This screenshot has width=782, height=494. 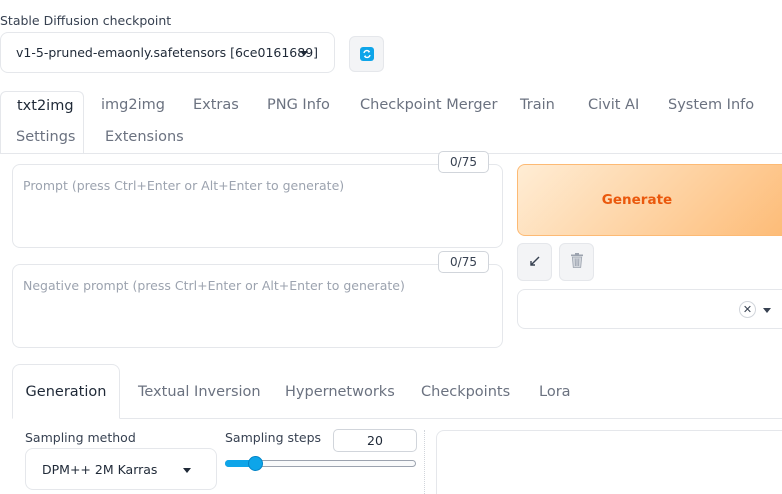 What do you see at coordinates (391, 153) in the screenshot?
I see `tabs-divider` at bounding box center [391, 153].